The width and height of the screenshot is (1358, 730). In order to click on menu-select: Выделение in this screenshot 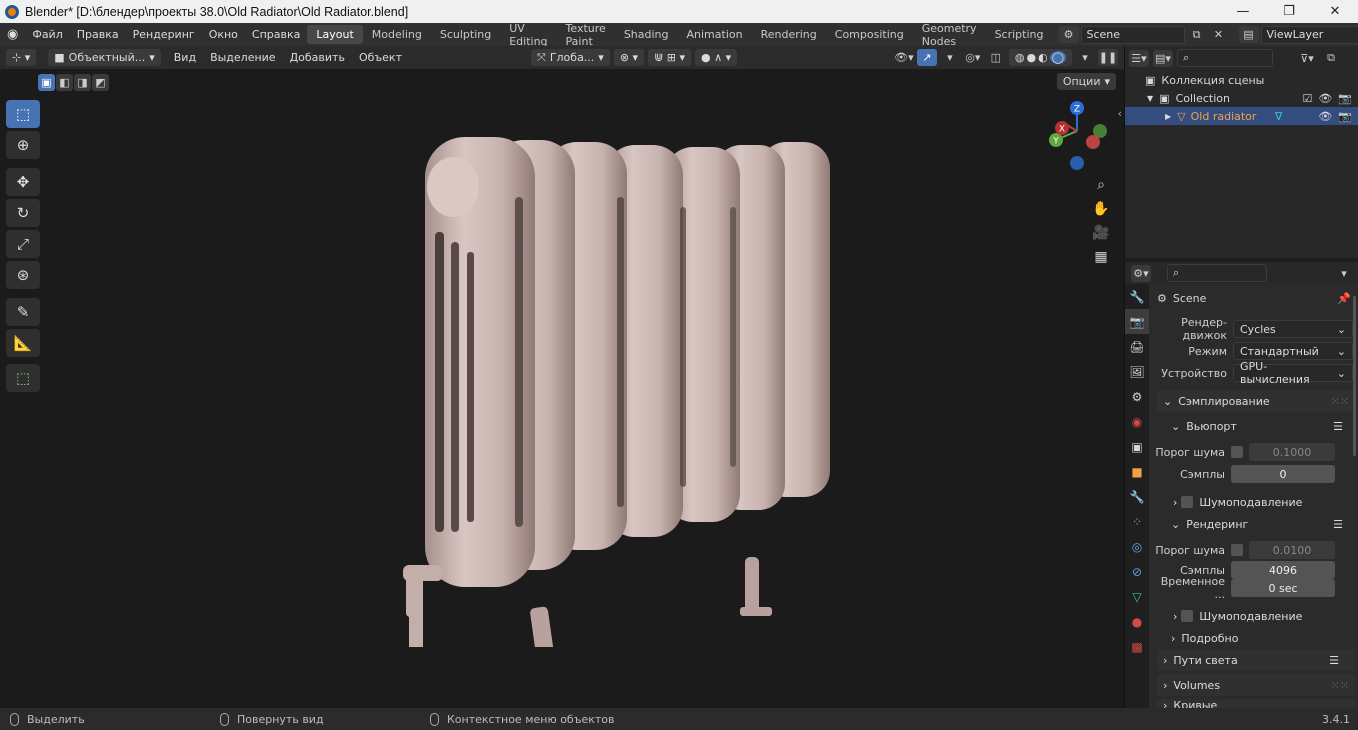, I will do `click(243, 57)`.